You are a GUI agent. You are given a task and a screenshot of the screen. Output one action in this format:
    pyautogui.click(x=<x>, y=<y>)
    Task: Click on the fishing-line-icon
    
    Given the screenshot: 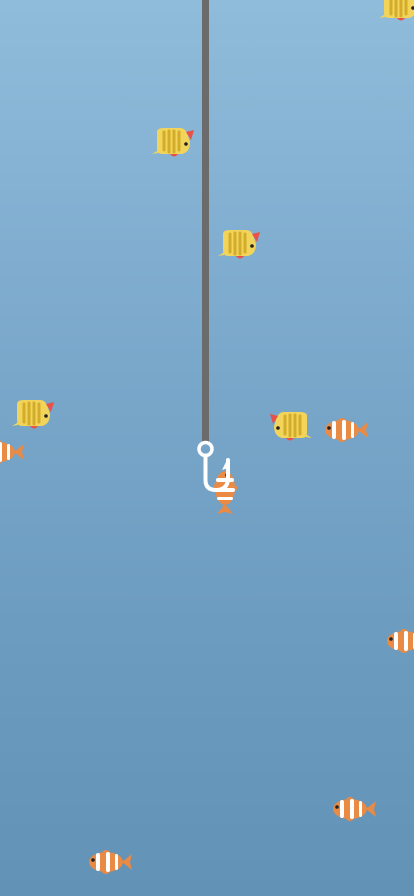 What is the action you would take?
    pyautogui.click(x=205, y=222)
    